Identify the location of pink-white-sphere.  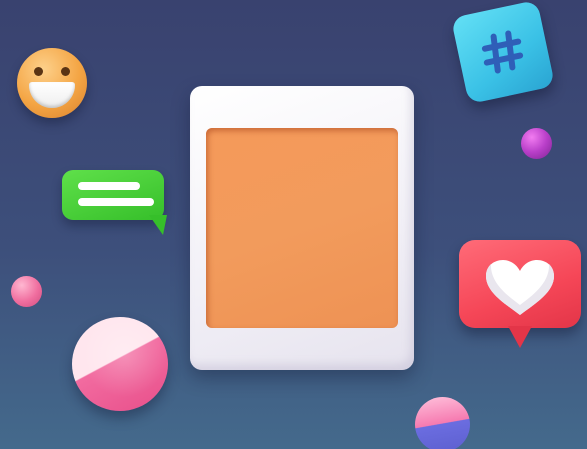
(120, 364).